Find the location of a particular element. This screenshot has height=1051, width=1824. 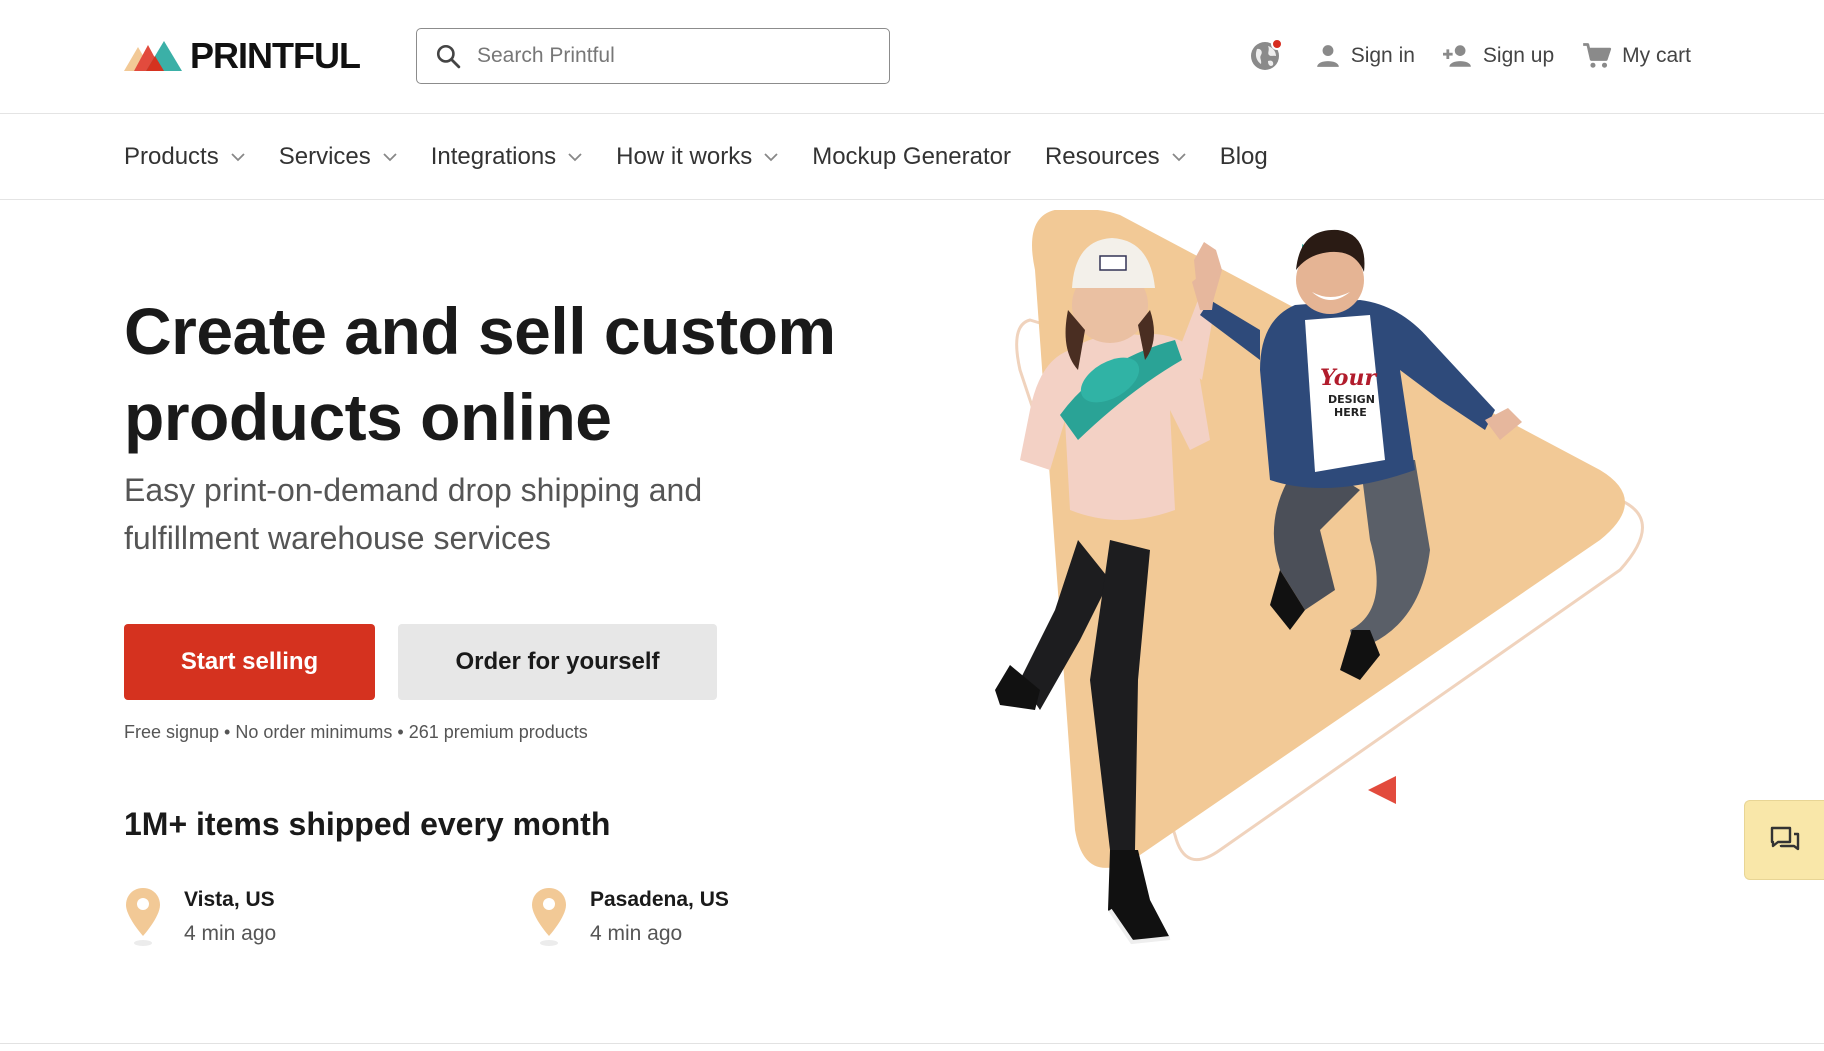

shipment-location: Pasadena, US is located at coordinates (659, 899).